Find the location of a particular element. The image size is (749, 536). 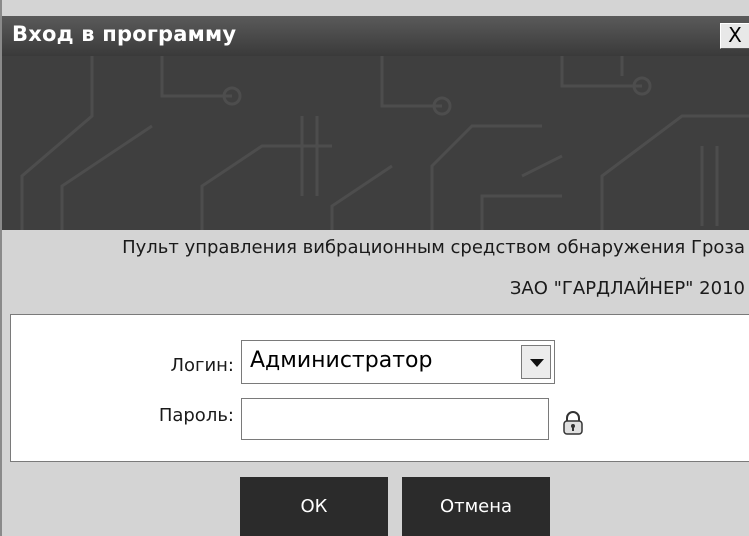

login-select: Администратор is located at coordinates (398, 362).